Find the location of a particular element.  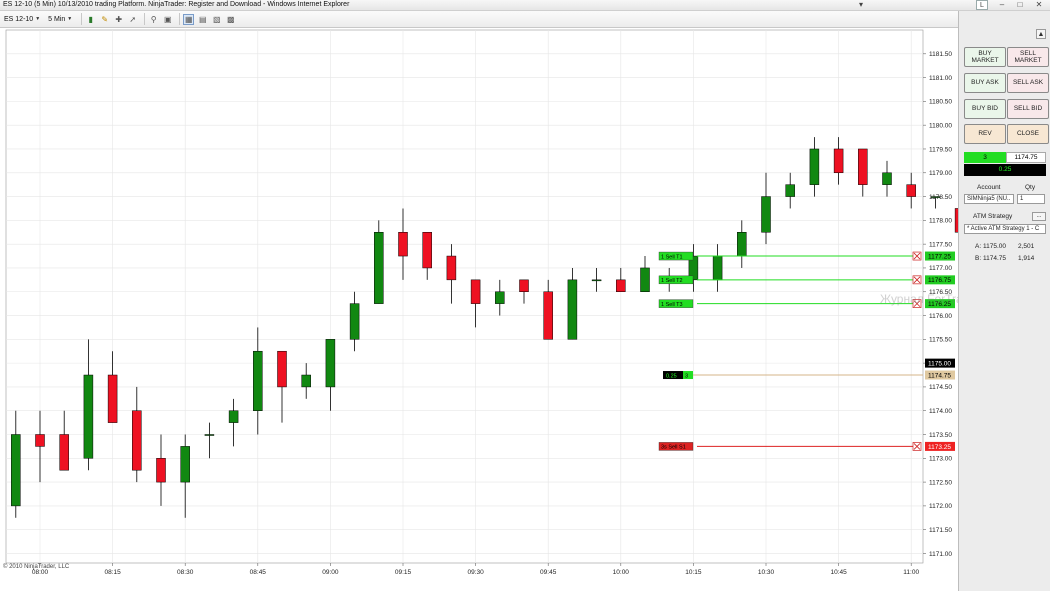

y-tick-label: 1179.50 is located at coordinates (940, 149).